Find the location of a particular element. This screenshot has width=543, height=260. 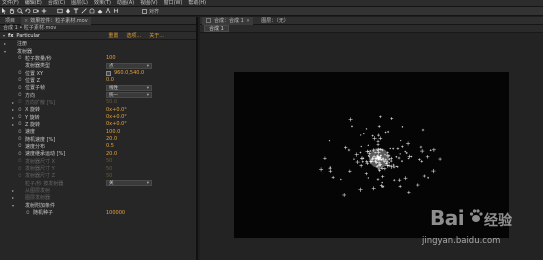

collapse-triangle-icon: ▾ is located at coordinates (4, 35).